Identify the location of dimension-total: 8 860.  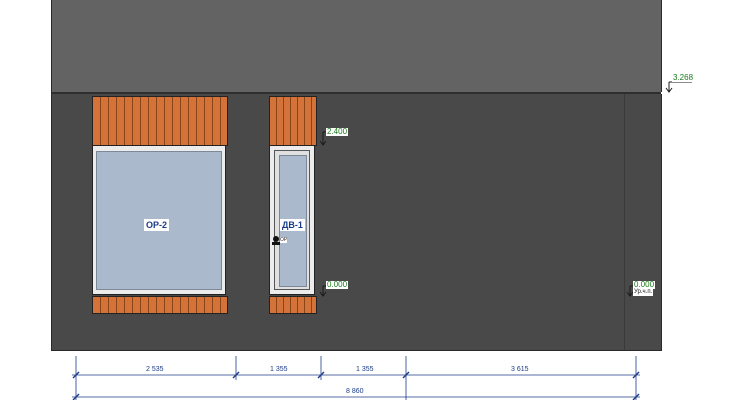
(355, 391).